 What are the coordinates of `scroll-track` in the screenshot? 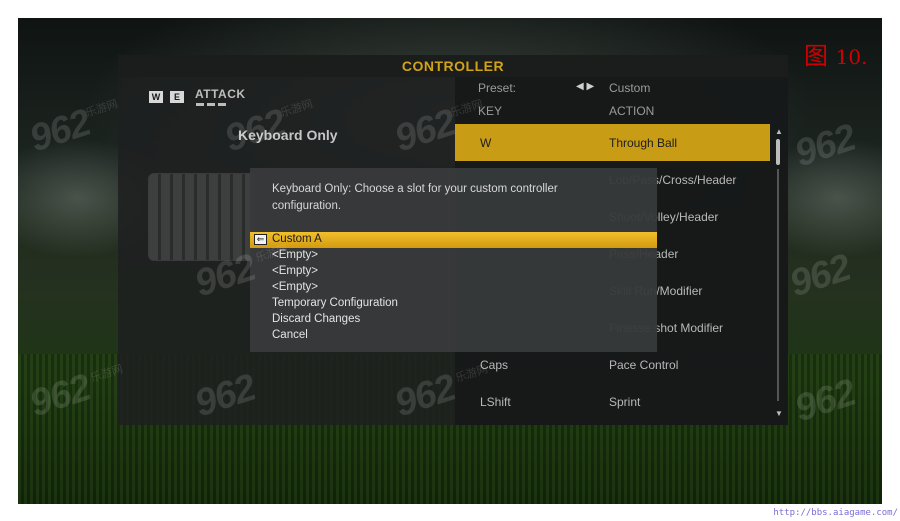 It's located at (778, 285).